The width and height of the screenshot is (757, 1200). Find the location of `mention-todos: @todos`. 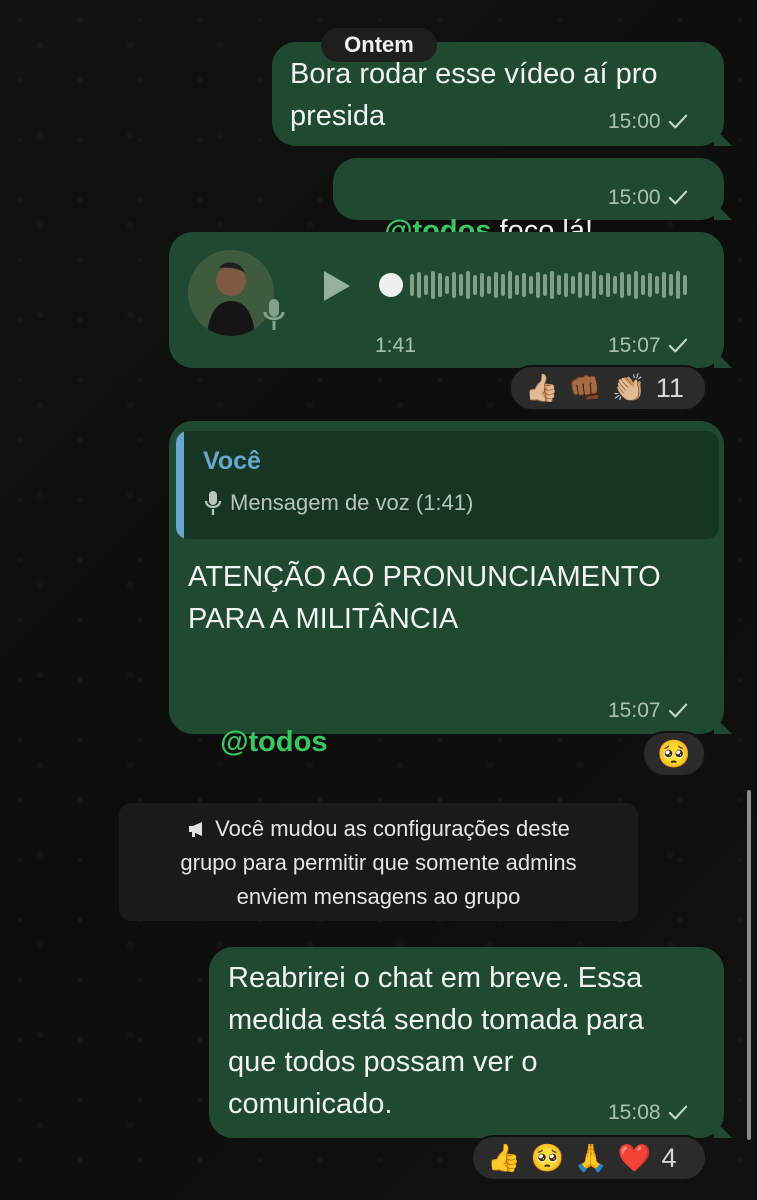

mention-todos: @todos is located at coordinates (273, 742).